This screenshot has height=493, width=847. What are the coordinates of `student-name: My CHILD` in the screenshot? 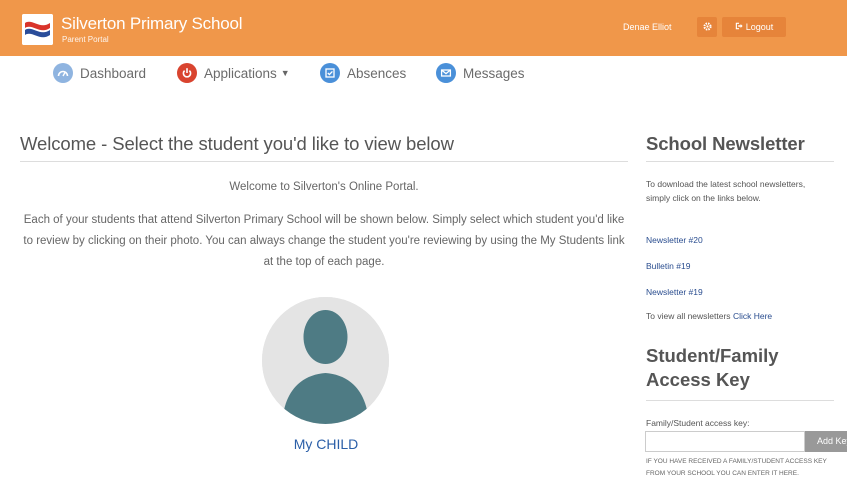 It's located at (326, 444).